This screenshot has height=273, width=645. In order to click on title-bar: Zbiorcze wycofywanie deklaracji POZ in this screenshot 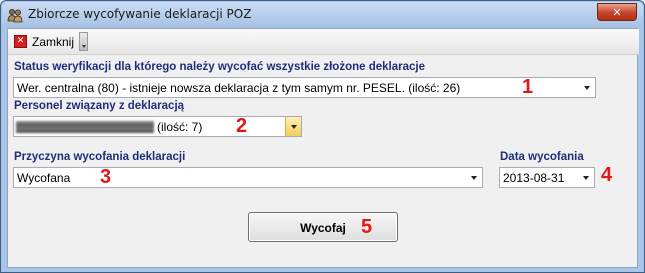, I will do `click(322, 15)`.